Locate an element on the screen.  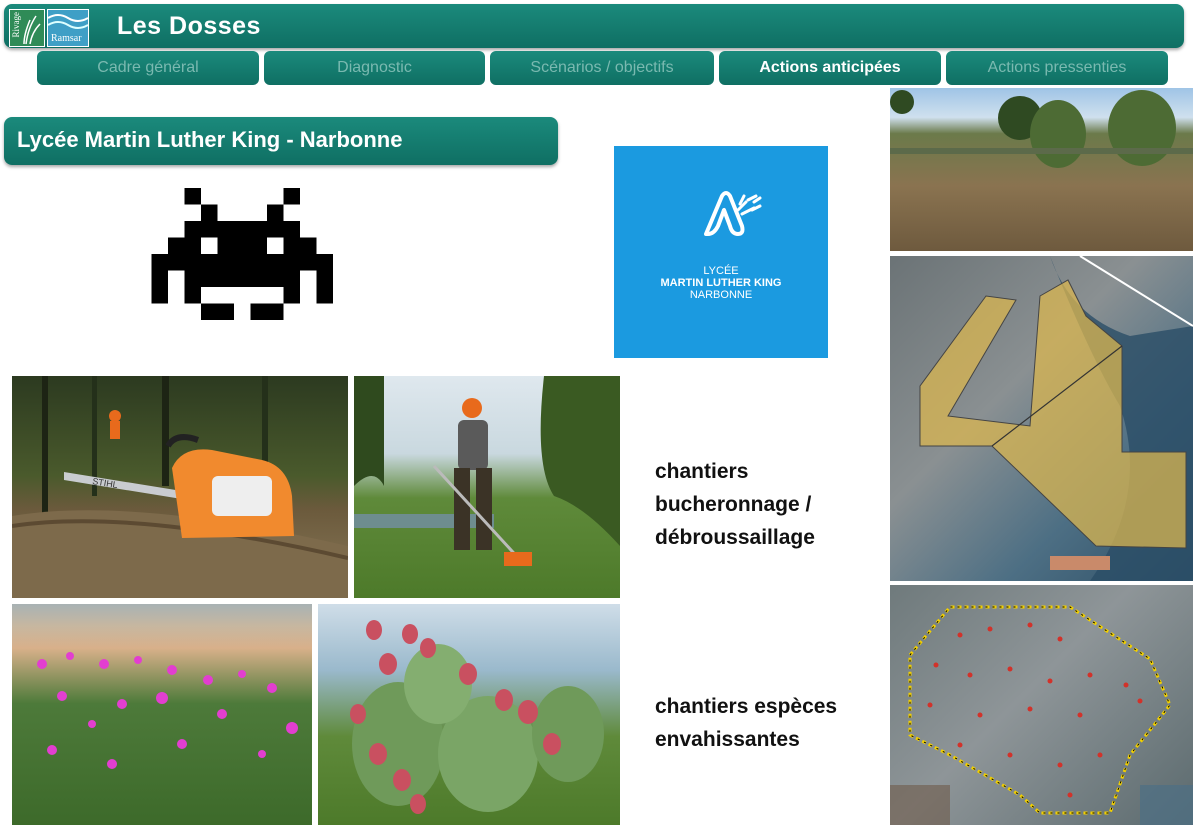
school-logo: LYCÉE MARTIN LUTHER KING NARBONNE is located at coordinates (721, 252).